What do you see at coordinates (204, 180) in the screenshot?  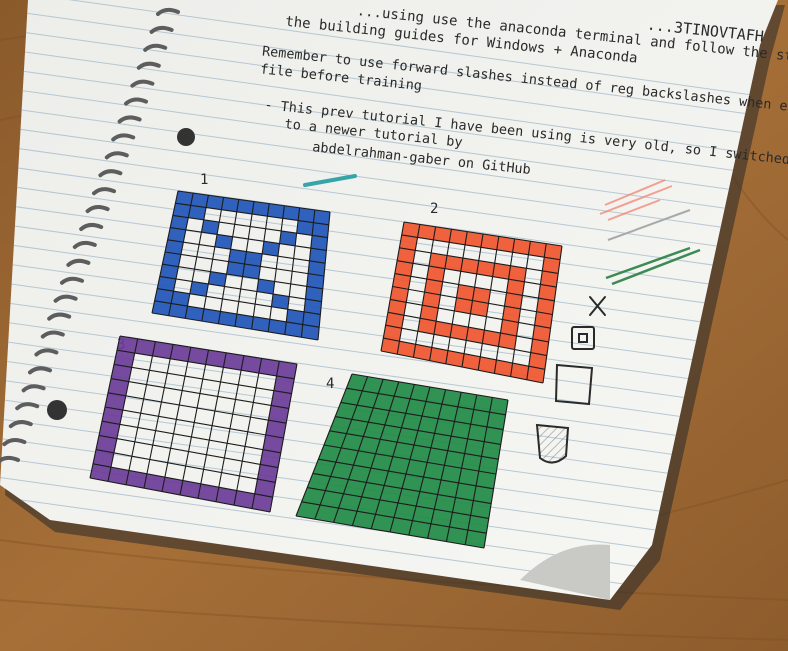 I see `grid-number-1: 1` at bounding box center [204, 180].